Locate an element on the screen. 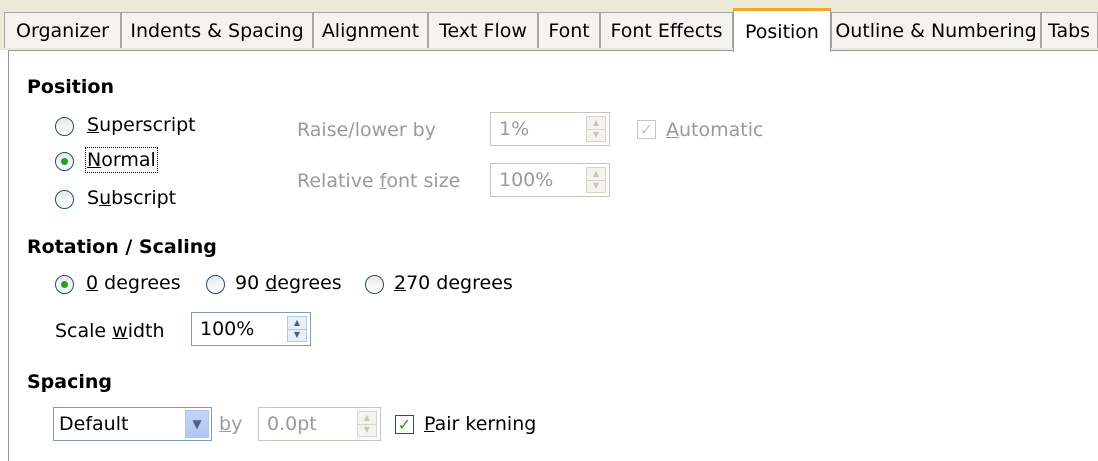 This screenshot has width=1098, height=461. relative-size-value: 100% is located at coordinates (526, 180).